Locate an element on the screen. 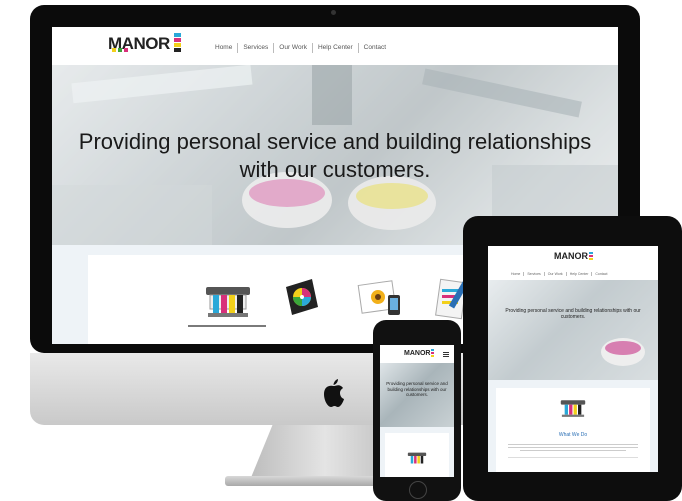 This screenshot has height=501, width=682. tablet-services-section: What We Do is located at coordinates (573, 426).